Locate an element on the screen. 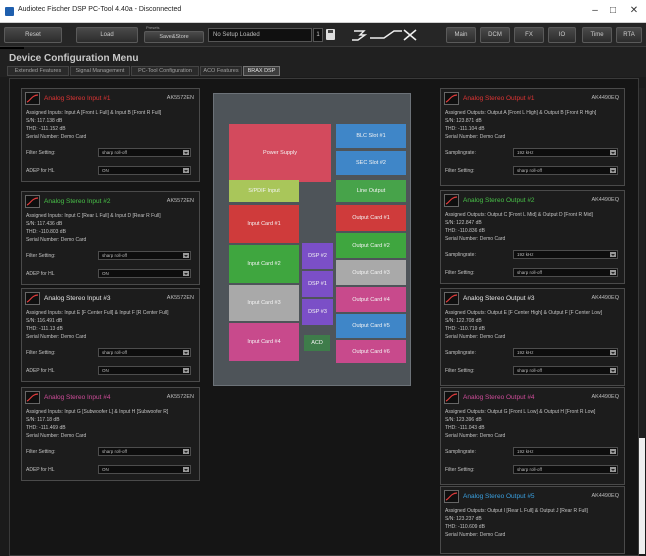  maximize-button: □ is located at coordinates (613, 11).